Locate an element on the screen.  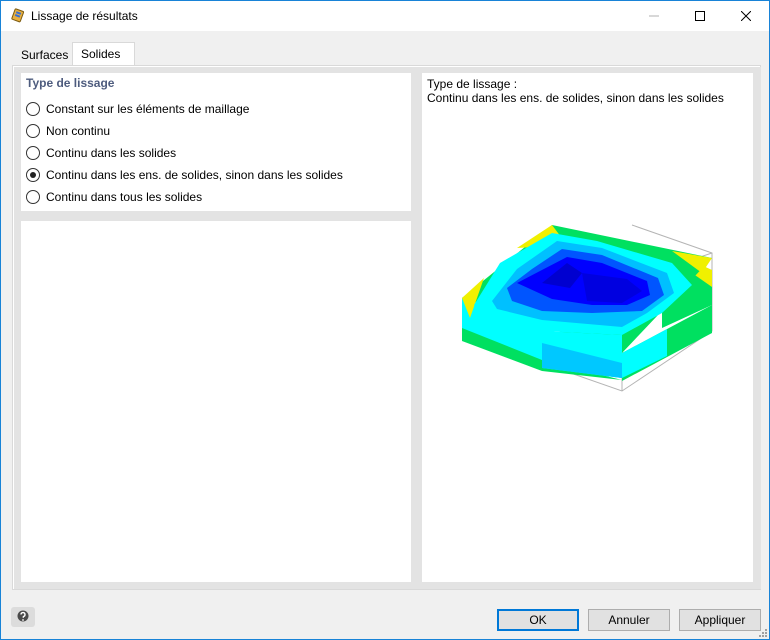
radio-label: Non continu is located at coordinates (78, 131).